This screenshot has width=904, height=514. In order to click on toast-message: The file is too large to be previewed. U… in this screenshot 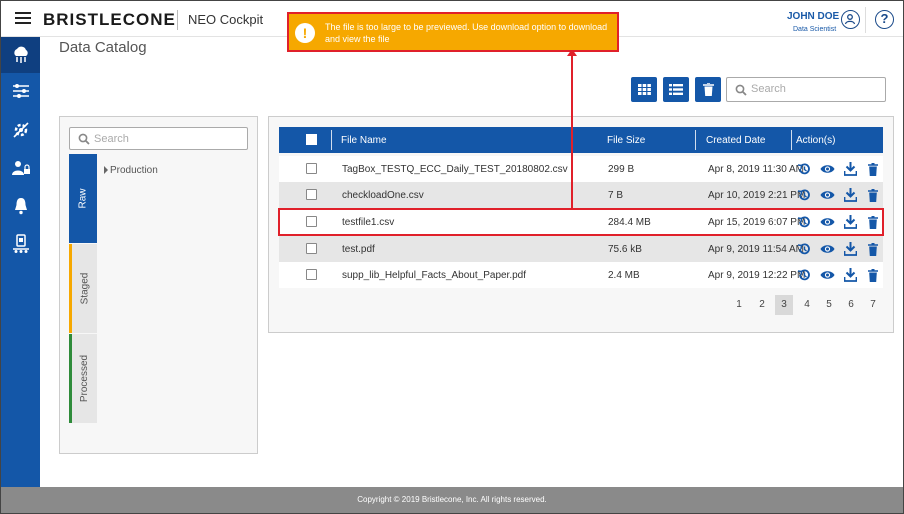, I will do `click(466, 33)`.